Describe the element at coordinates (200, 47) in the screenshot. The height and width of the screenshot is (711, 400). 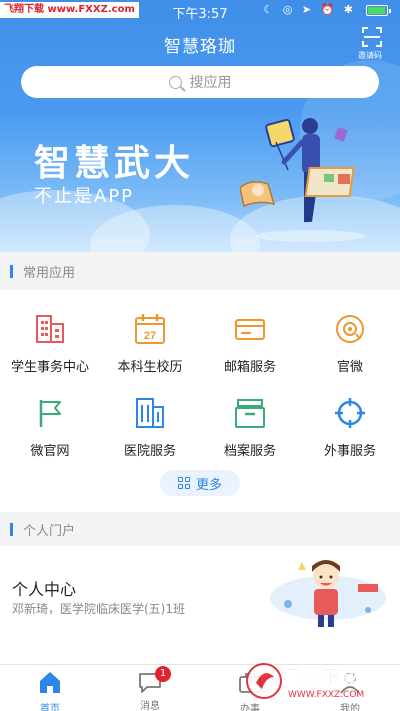
I see `app-title: 智慧珞珈` at that location.